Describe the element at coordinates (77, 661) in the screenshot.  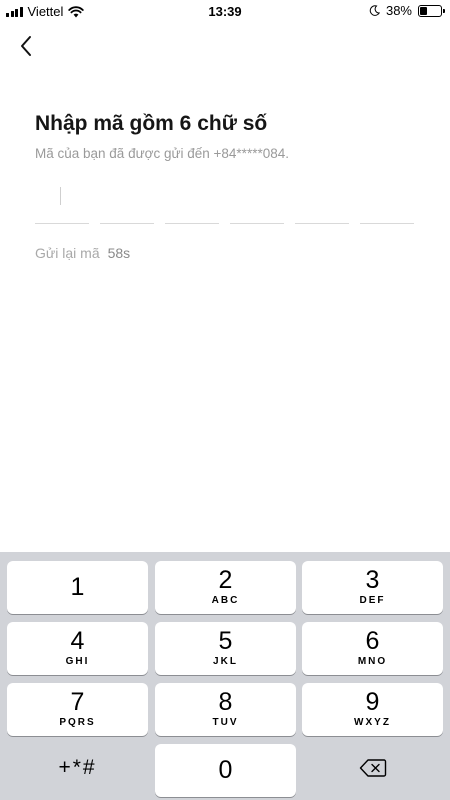
I see `key-letters: GHI` at that location.